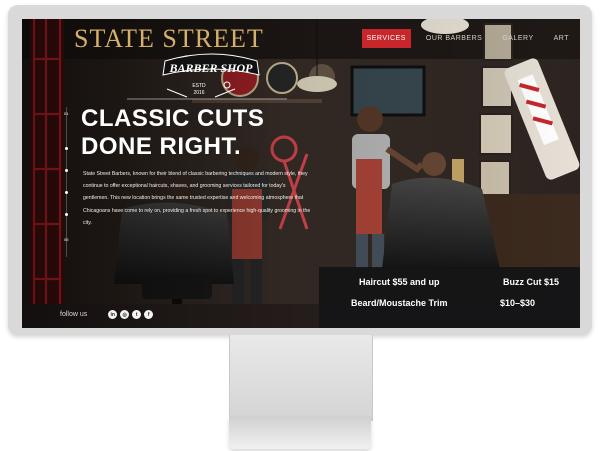  What do you see at coordinates (227, 85) in the screenshot?
I see `scissors-icon` at bounding box center [227, 85].